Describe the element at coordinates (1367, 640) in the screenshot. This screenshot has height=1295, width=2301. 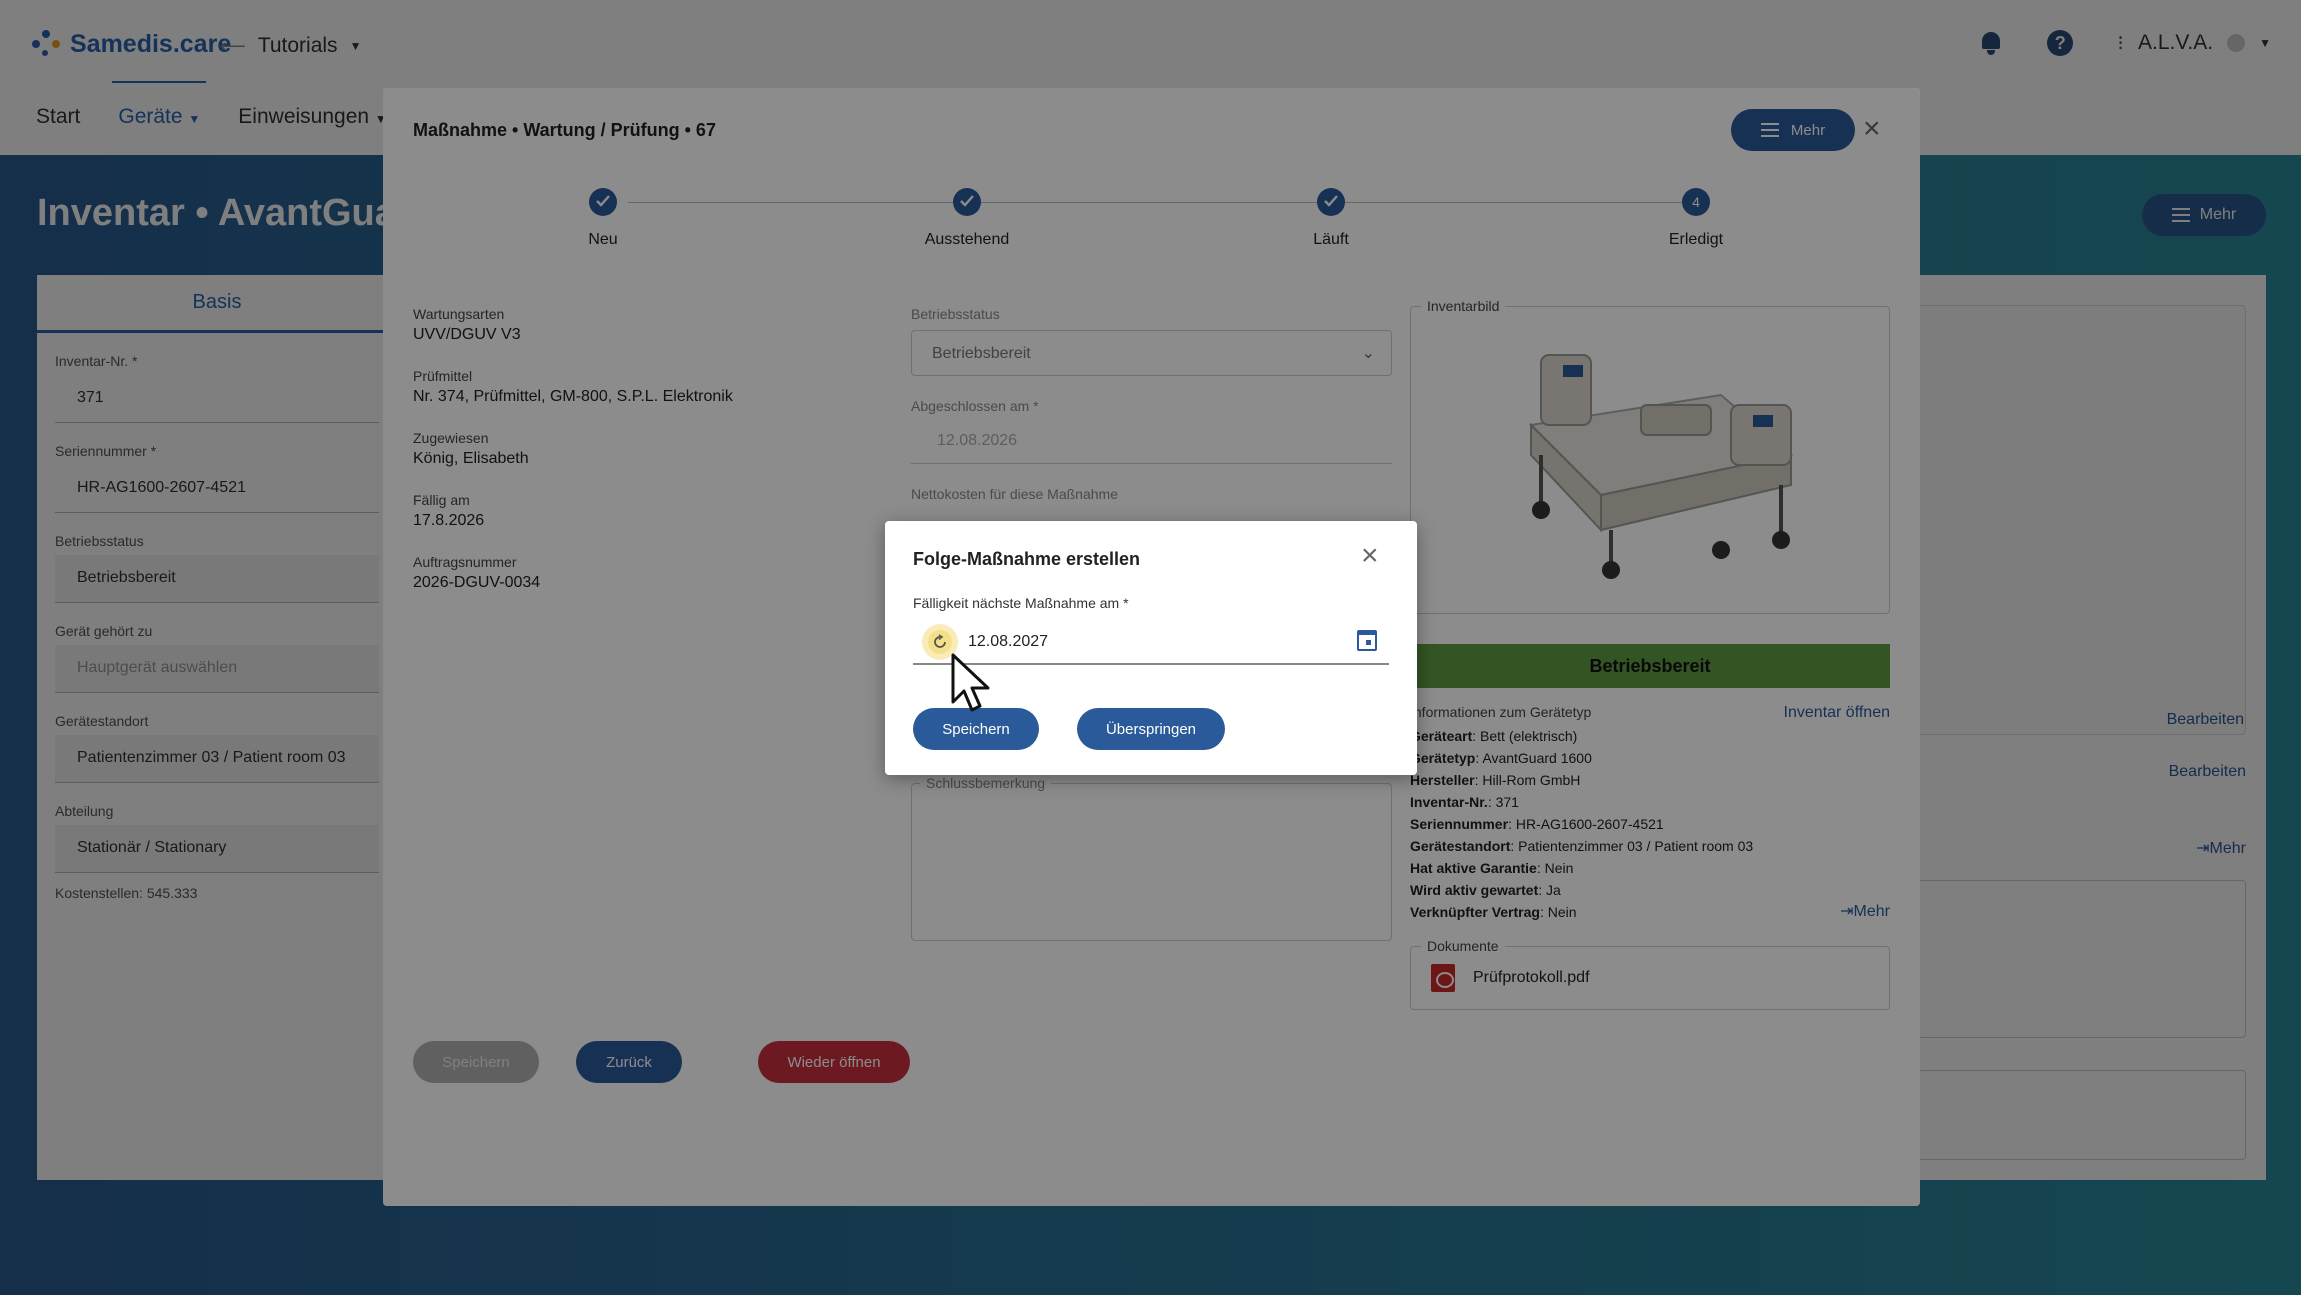
I see `calendar-icon` at that location.